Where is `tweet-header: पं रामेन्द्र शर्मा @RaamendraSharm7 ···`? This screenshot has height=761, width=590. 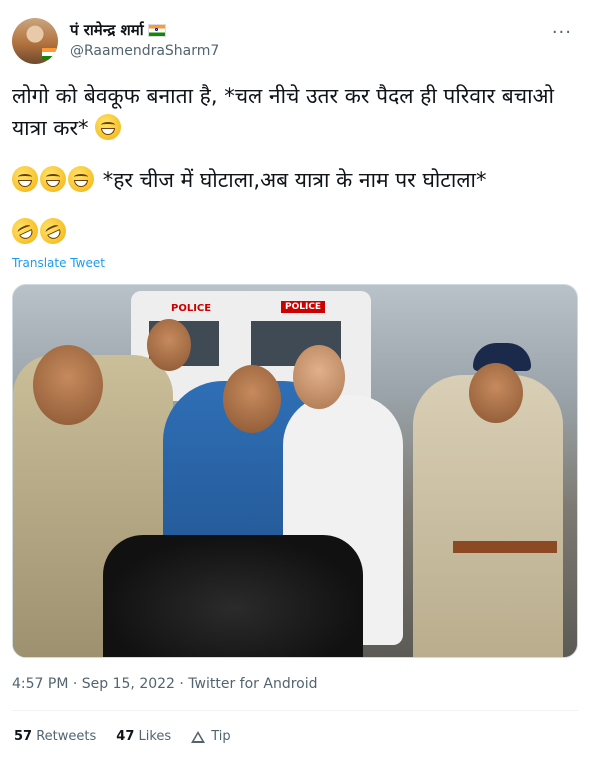 tweet-header: पं रामेन्द्र शर्मा @RaamendraSharm7 ··· is located at coordinates (295, 41).